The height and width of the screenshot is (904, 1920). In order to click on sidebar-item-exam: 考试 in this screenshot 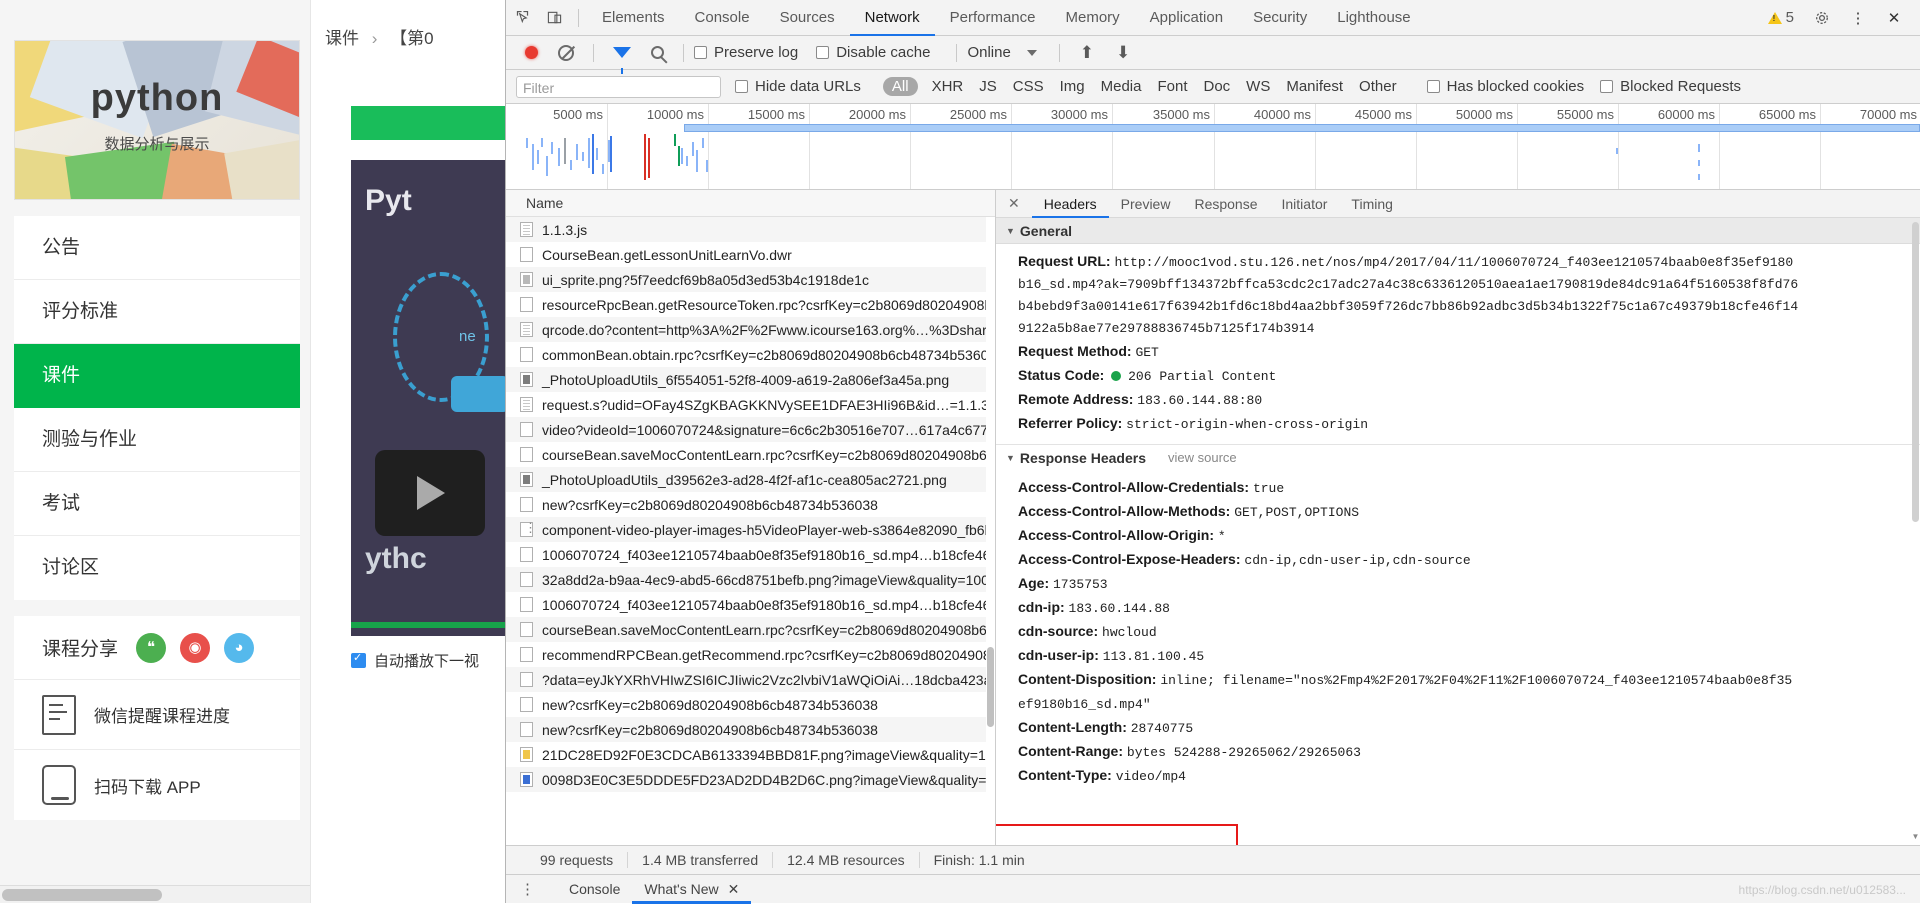, I will do `click(157, 504)`.